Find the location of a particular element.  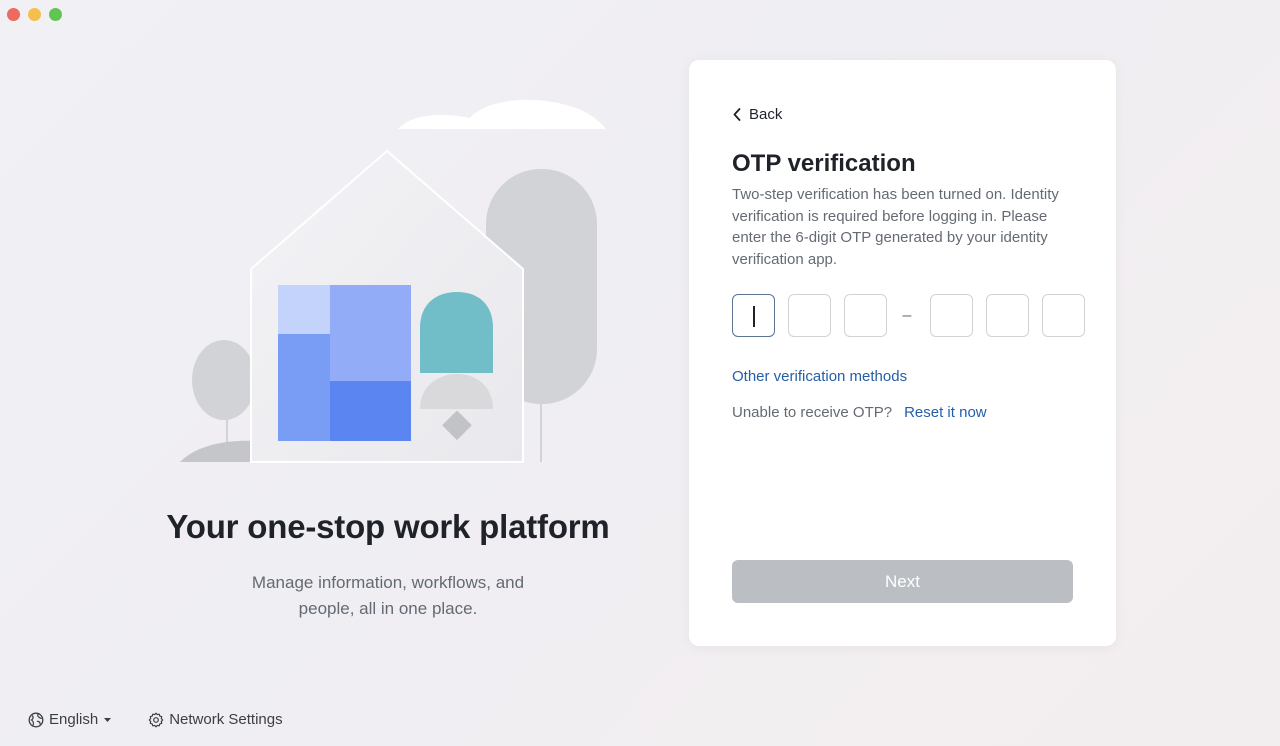

window-controls is located at coordinates (34, 14).